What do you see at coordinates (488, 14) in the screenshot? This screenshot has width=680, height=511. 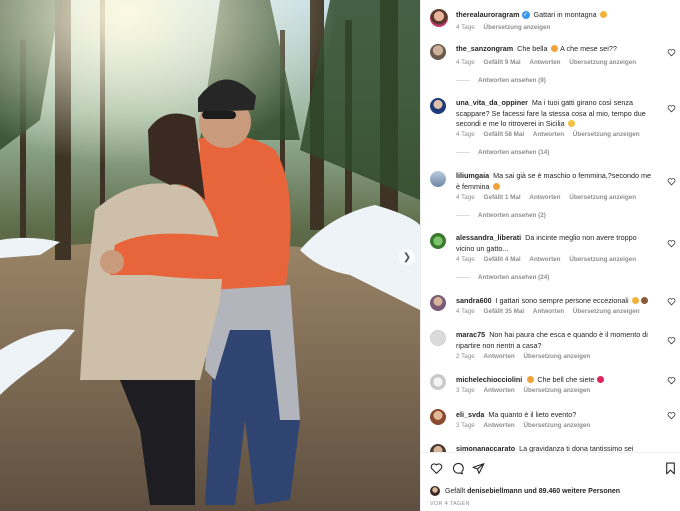 I see `author-username: therealauroragram` at bounding box center [488, 14].